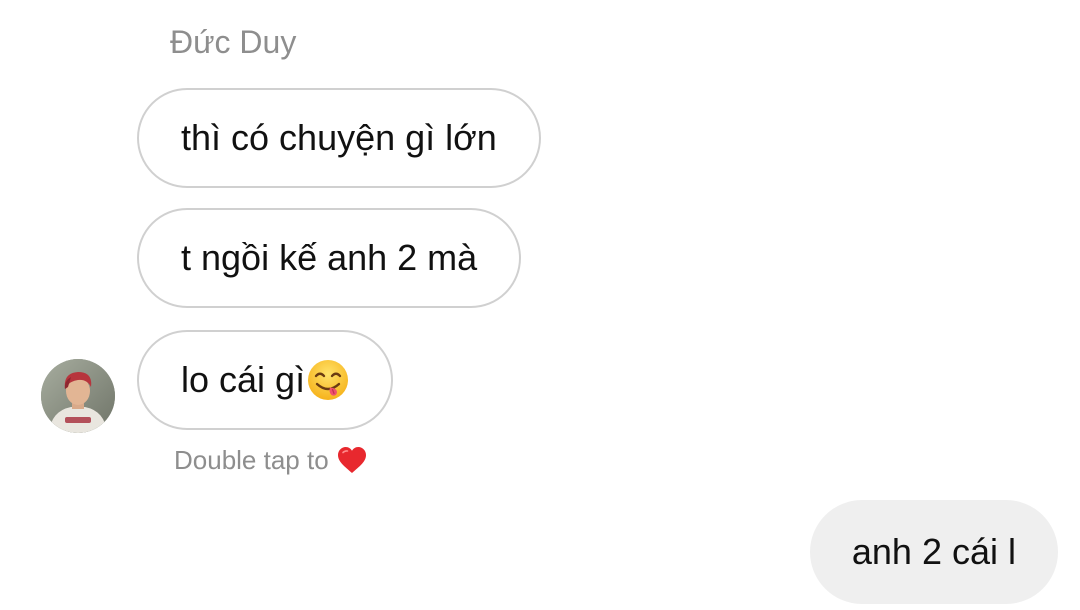  I want to click on outgoing-message-bubble: anh 2 cái l, so click(933, 552).